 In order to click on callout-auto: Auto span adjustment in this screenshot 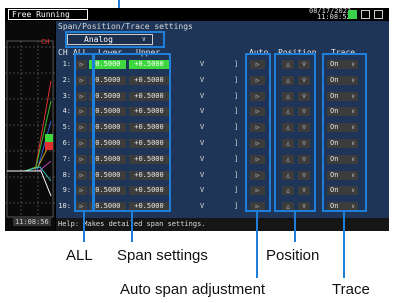, I will do `click(193, 289)`.